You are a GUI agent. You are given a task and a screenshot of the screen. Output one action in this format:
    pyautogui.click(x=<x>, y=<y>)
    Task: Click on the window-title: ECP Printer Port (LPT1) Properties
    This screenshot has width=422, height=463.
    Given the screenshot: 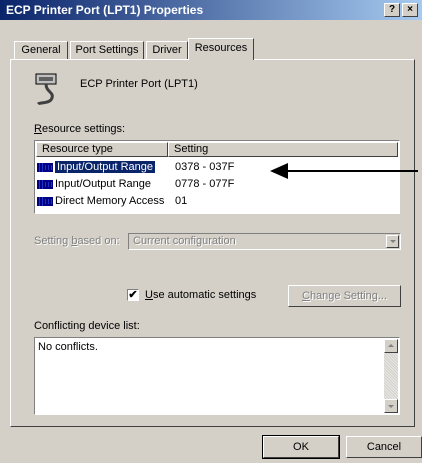 What is the action you would take?
    pyautogui.click(x=105, y=10)
    